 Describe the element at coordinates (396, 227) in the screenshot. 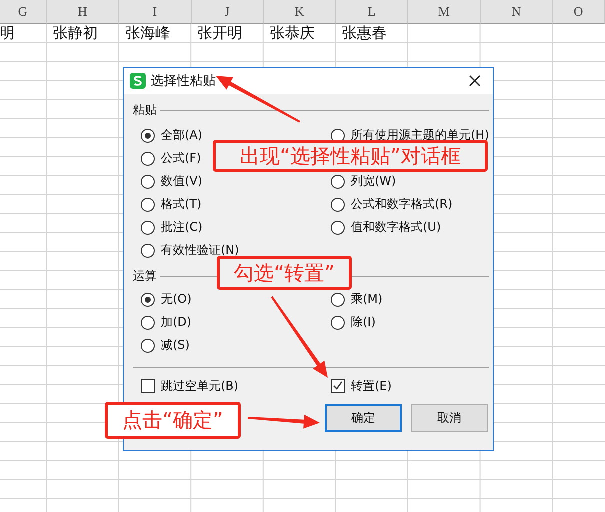

I see `option-label: 值和数字格式(U)` at that location.